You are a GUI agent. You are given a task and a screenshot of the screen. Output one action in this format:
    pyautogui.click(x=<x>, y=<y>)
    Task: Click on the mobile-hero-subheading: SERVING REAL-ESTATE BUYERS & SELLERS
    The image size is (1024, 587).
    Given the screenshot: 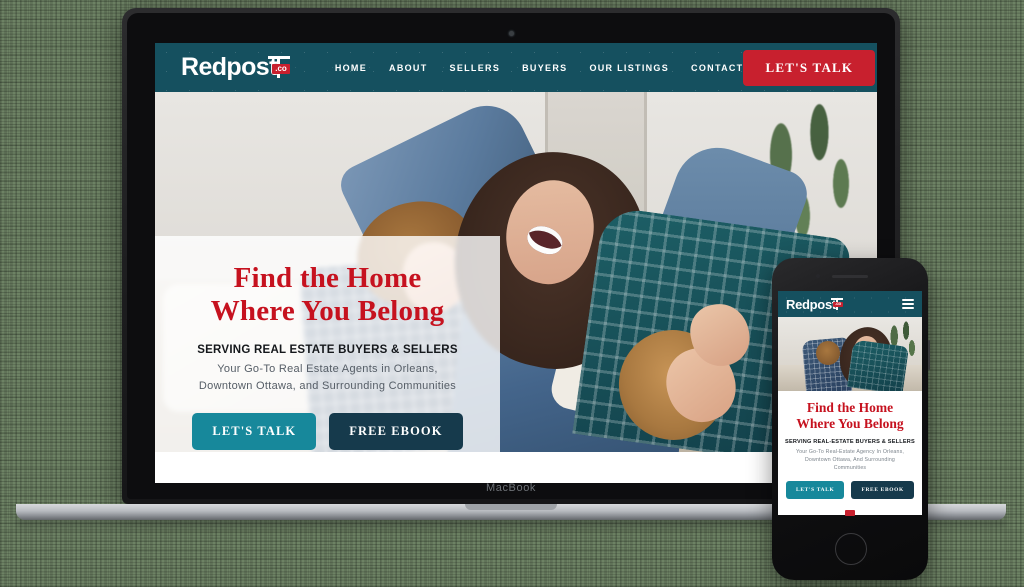 What is the action you would take?
    pyautogui.click(x=850, y=441)
    